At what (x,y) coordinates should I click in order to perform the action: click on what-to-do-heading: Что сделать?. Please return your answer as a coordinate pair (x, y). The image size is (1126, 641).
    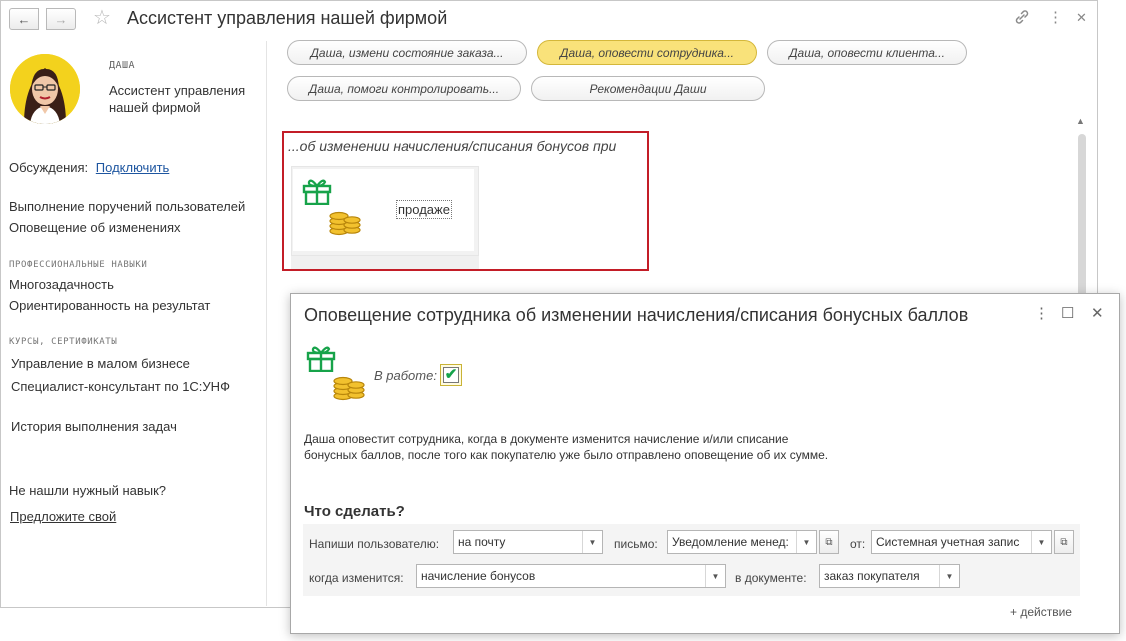
    Looking at the image, I should click on (354, 511).